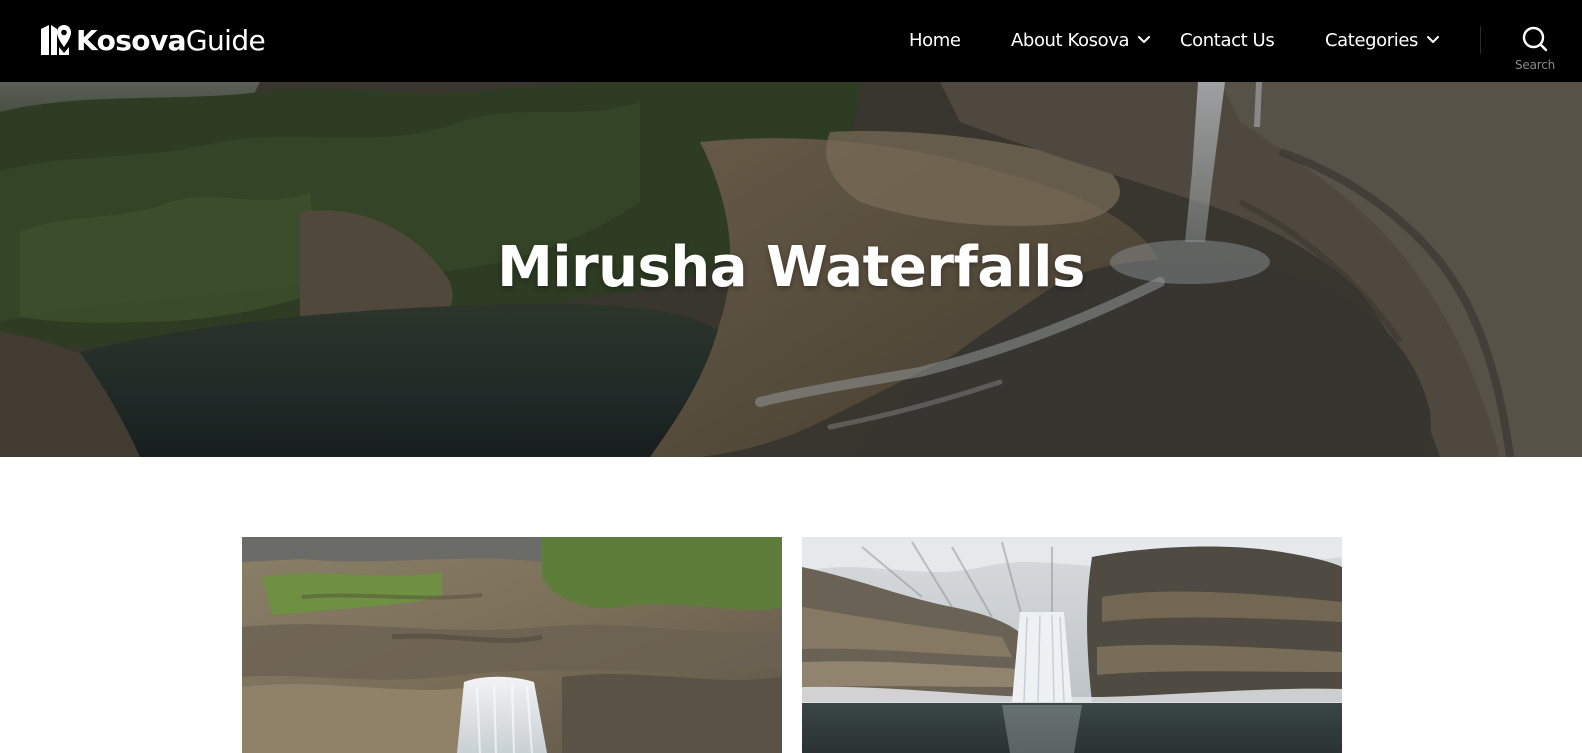 The width and height of the screenshot is (1582, 753). I want to click on nav-item-categories: Categories, so click(1382, 40).